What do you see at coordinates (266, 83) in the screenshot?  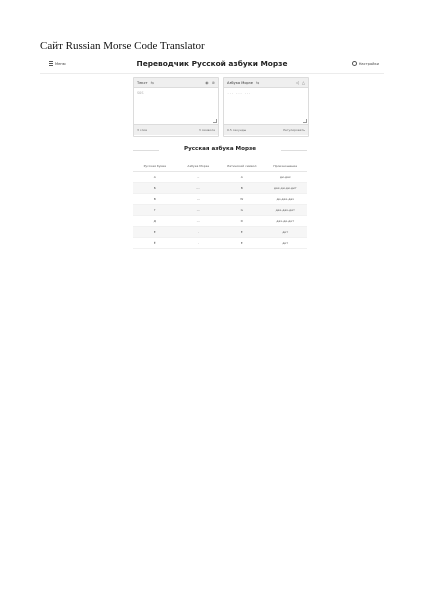 I see `morse-panel-header: Азбука Морзе ⇆ ◁ △` at bounding box center [266, 83].